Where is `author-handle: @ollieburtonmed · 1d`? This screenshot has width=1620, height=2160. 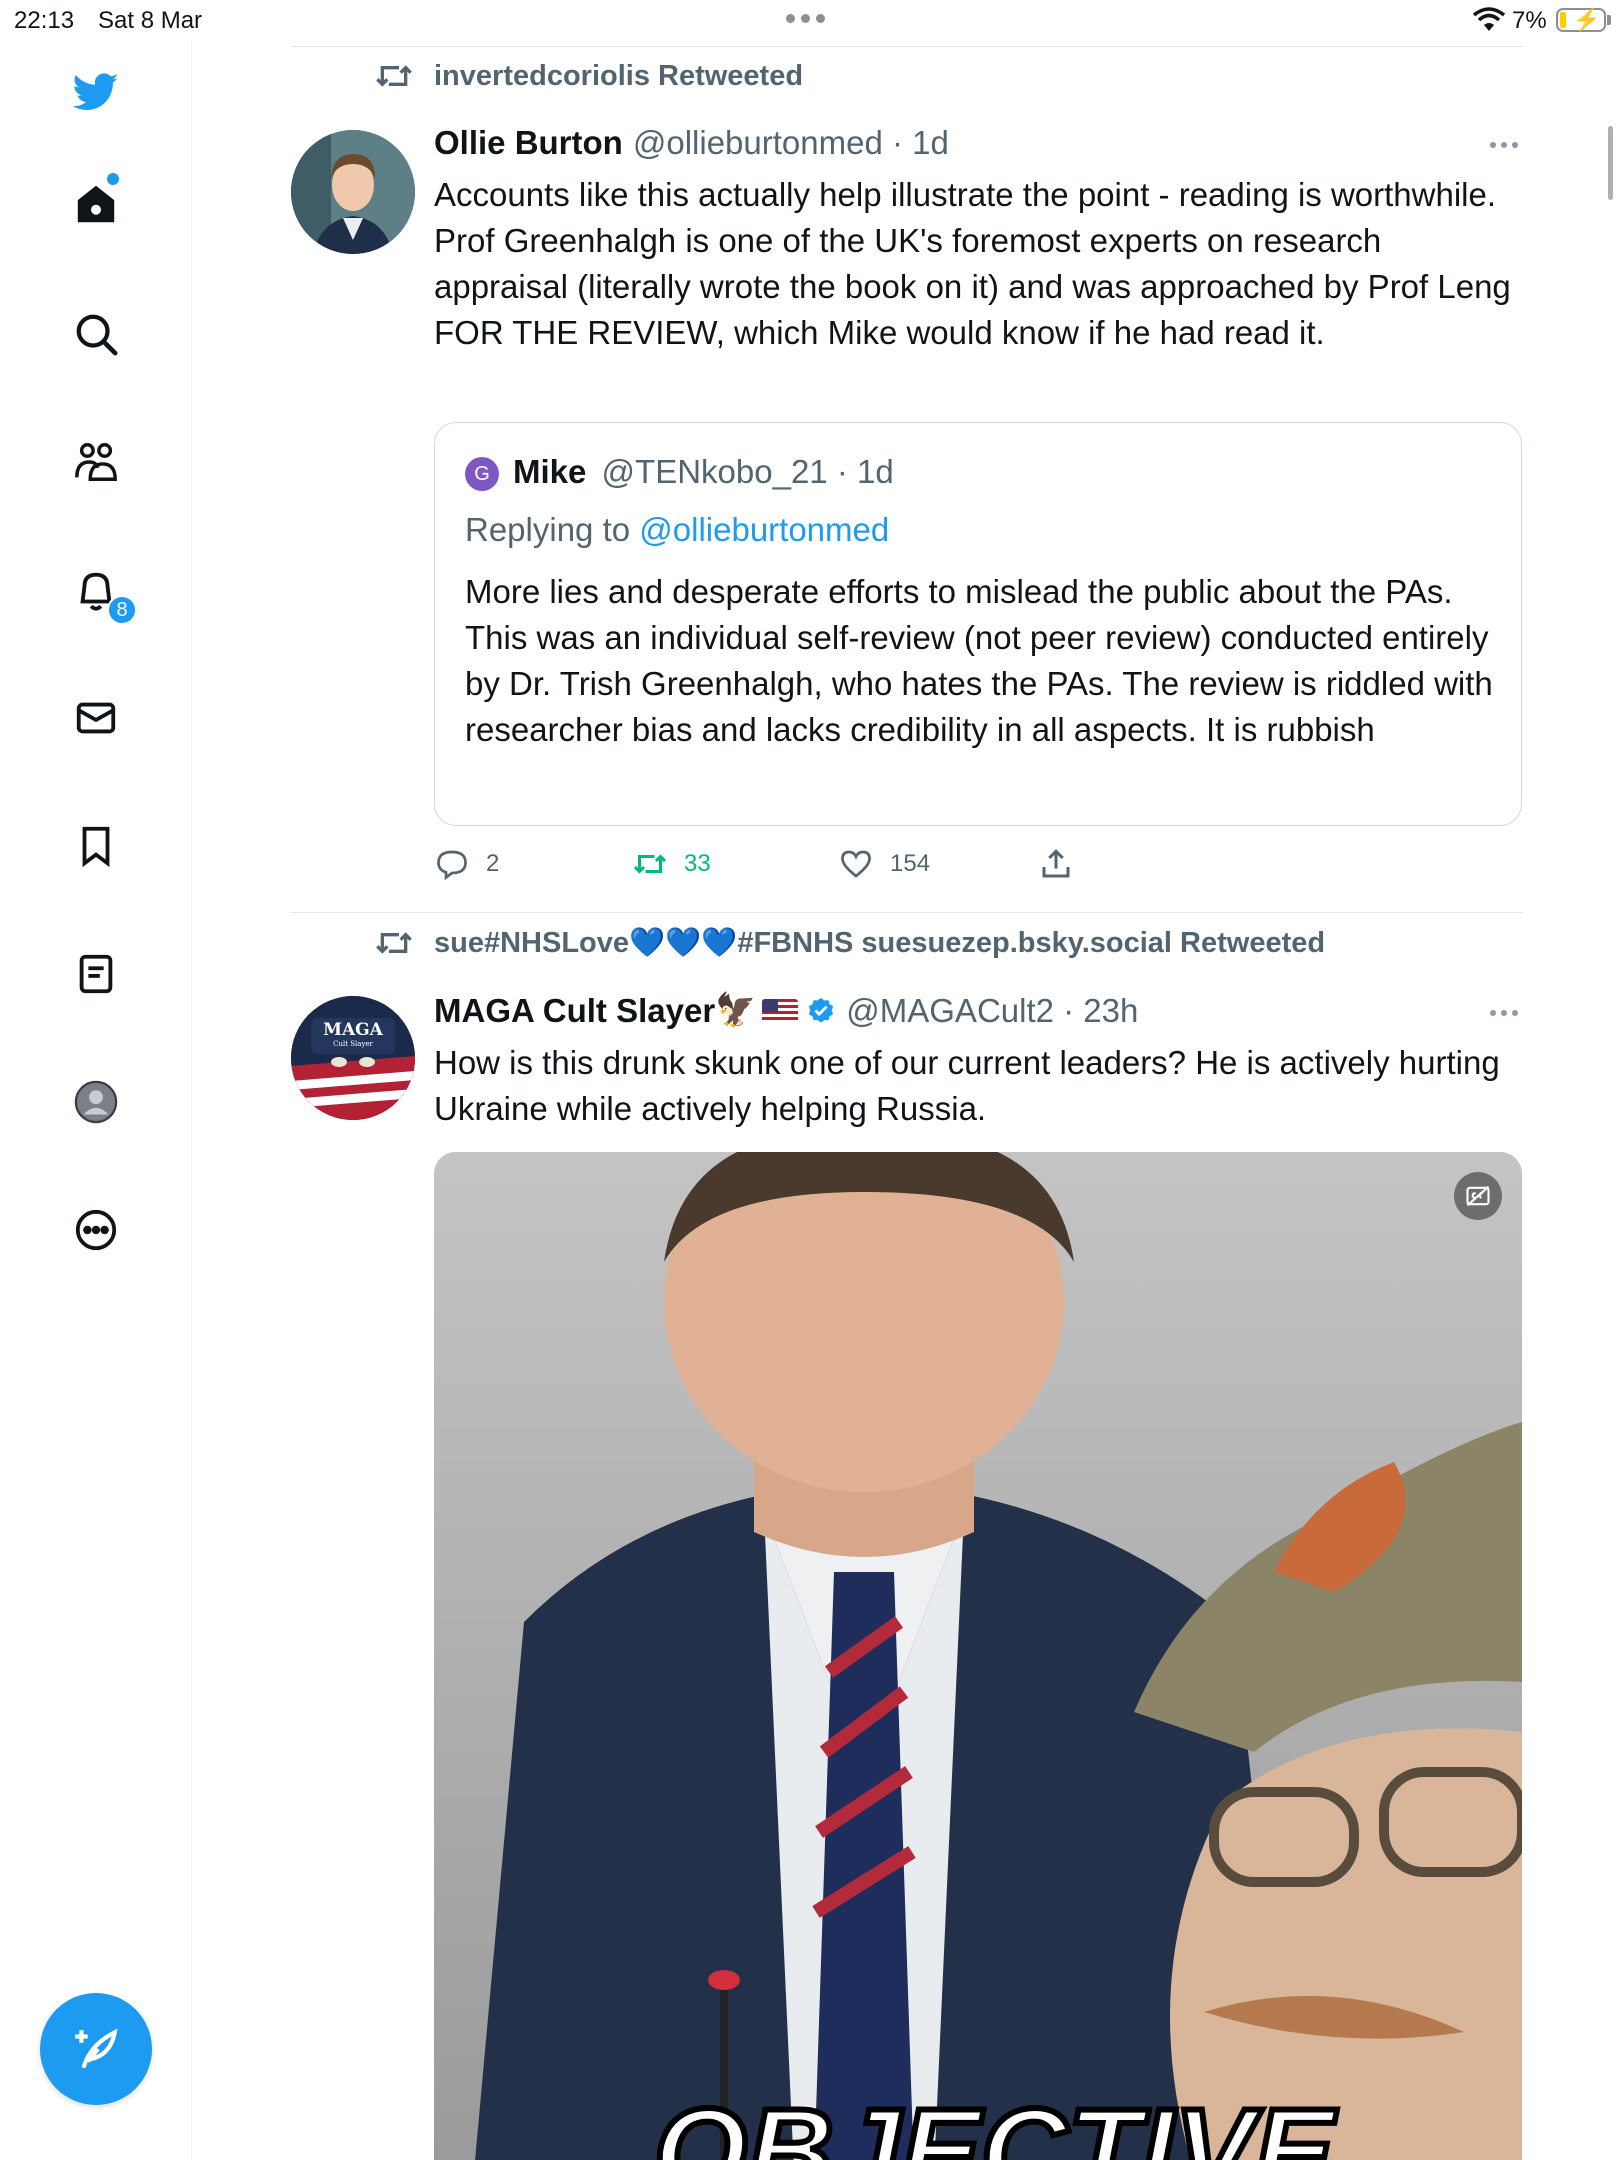 author-handle: @ollieburtonmed · 1d is located at coordinates (791, 143).